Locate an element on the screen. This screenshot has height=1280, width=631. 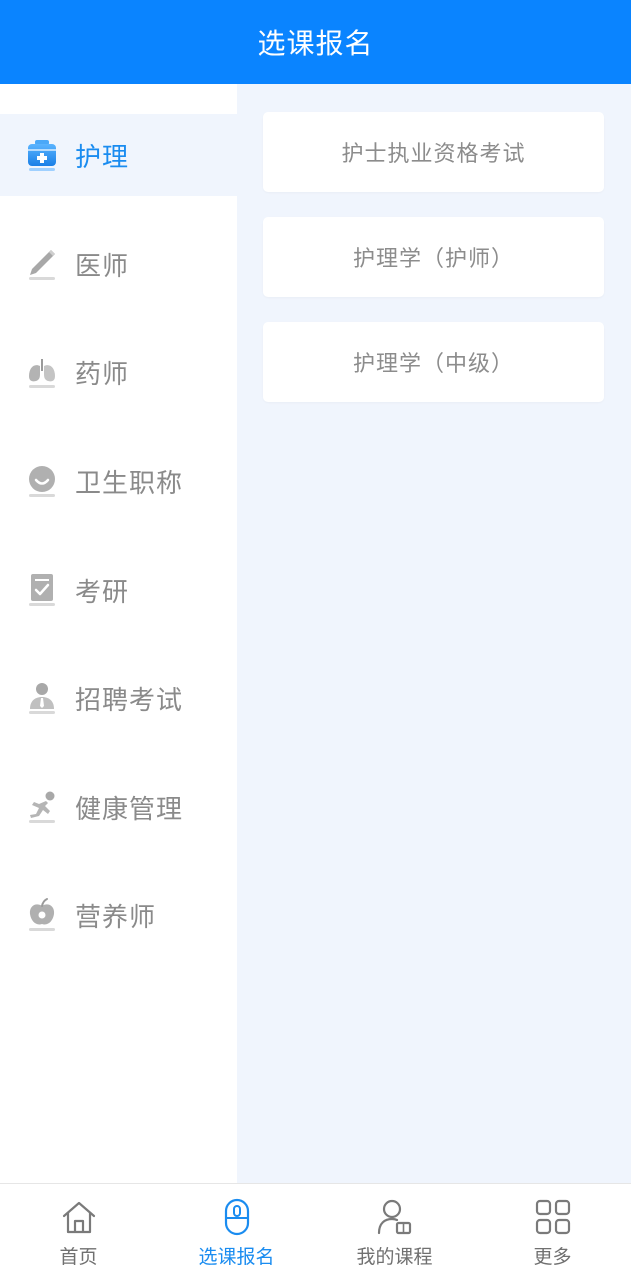
sidebar-item-physician: 医师 is located at coordinates (118, 264).